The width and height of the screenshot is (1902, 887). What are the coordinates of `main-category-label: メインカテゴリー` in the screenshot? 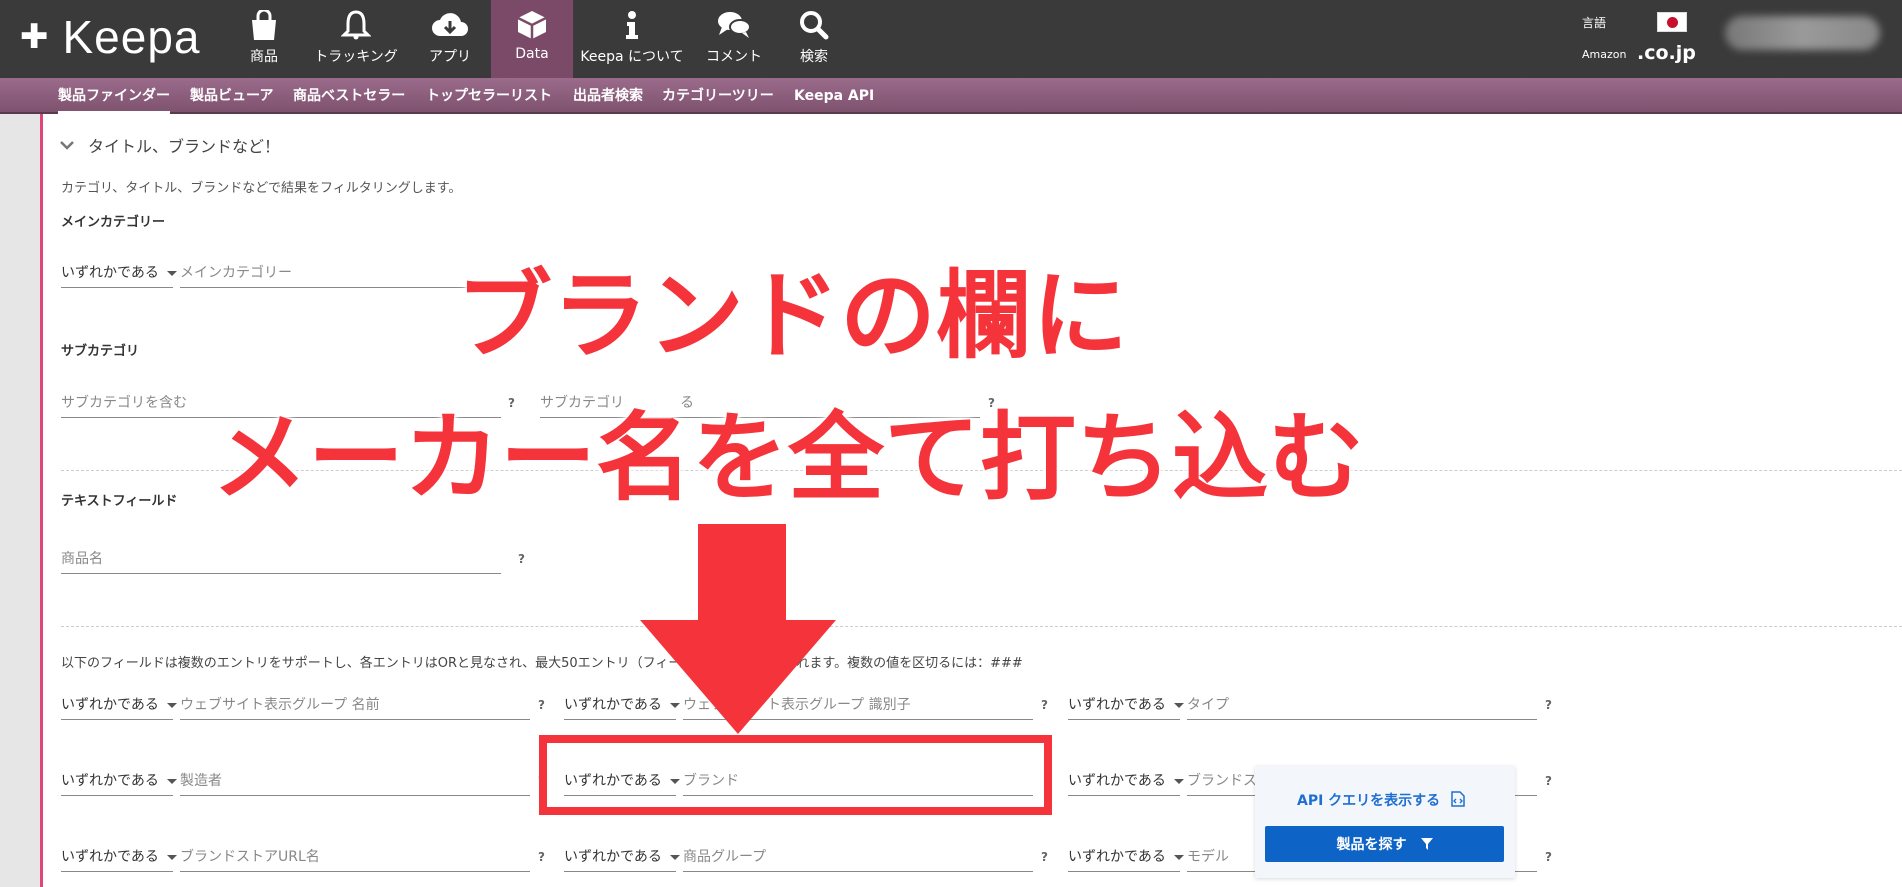 It's located at (113, 222).